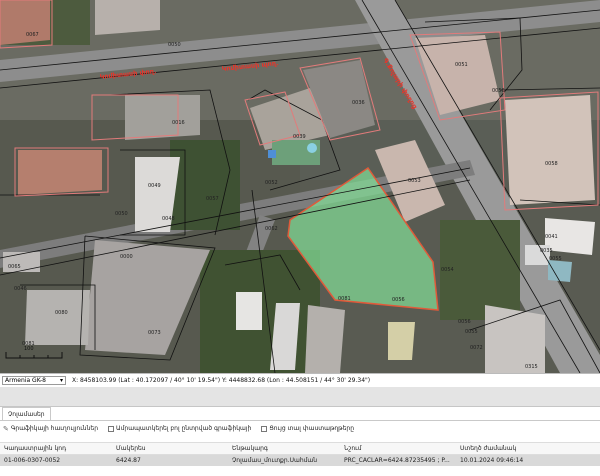 The height and width of the screenshot is (476, 600). What do you see at coordinates (184, 428) in the screenshot?
I see `show-all-label: Ամրապատկերել բոլ ընտրված գրաֆիկայի` at bounding box center [184, 428].